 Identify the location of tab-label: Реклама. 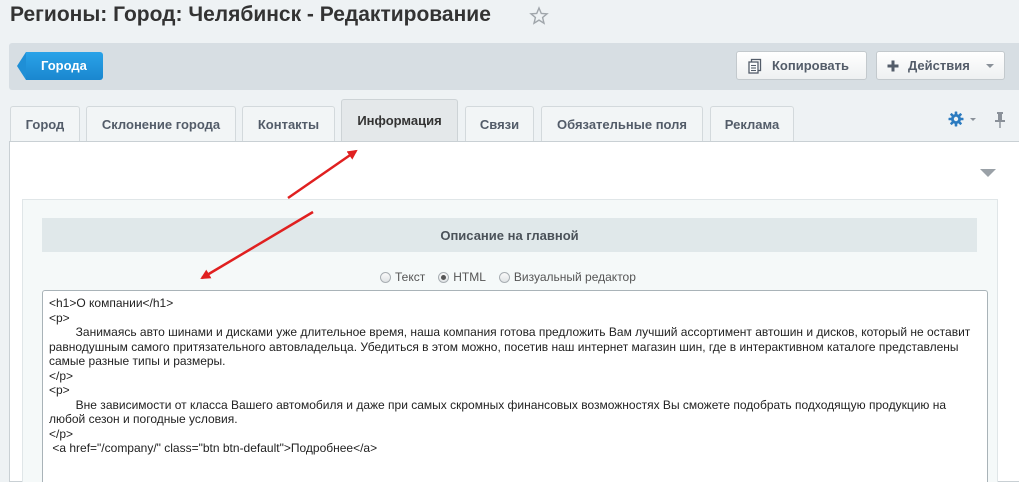
(752, 124).